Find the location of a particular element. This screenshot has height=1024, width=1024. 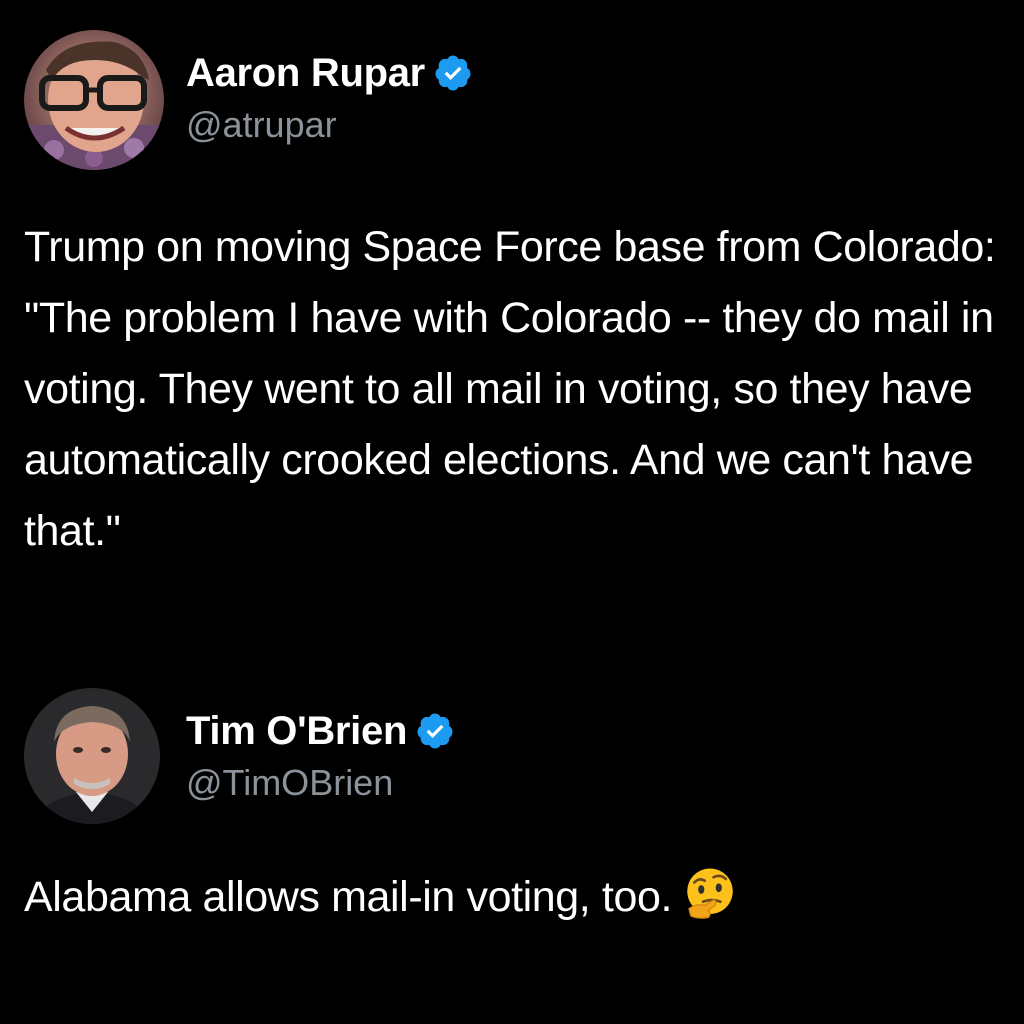

author-handle: @TimOBrien is located at coordinates (320, 783).